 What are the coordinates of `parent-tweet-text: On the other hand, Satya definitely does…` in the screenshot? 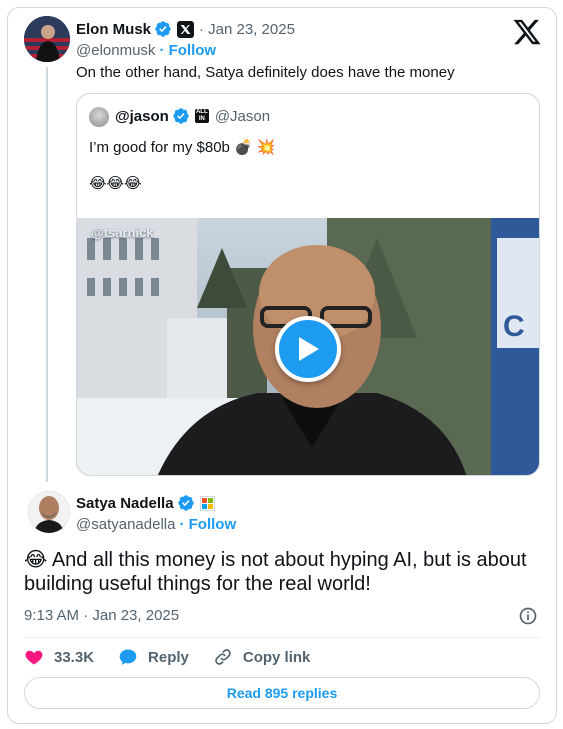 It's located at (265, 72).